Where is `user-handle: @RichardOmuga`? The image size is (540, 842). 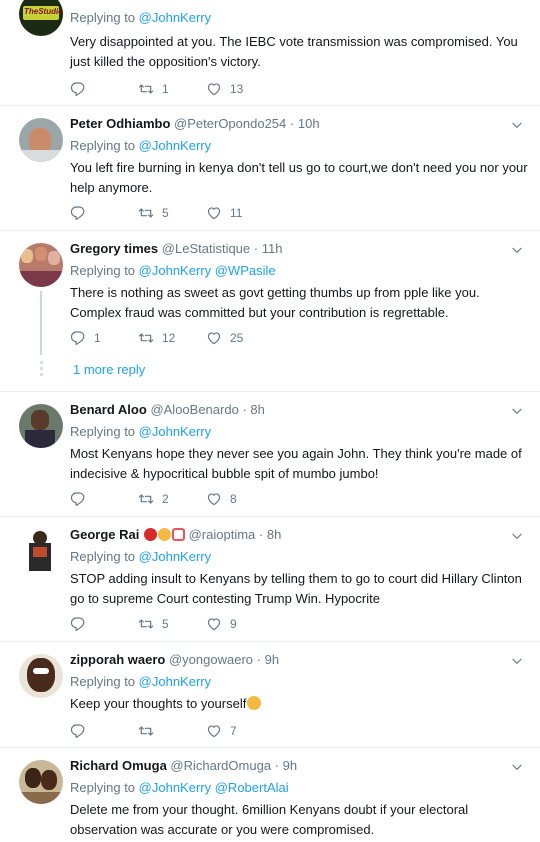 user-handle: @RichardOmuga is located at coordinates (220, 765).